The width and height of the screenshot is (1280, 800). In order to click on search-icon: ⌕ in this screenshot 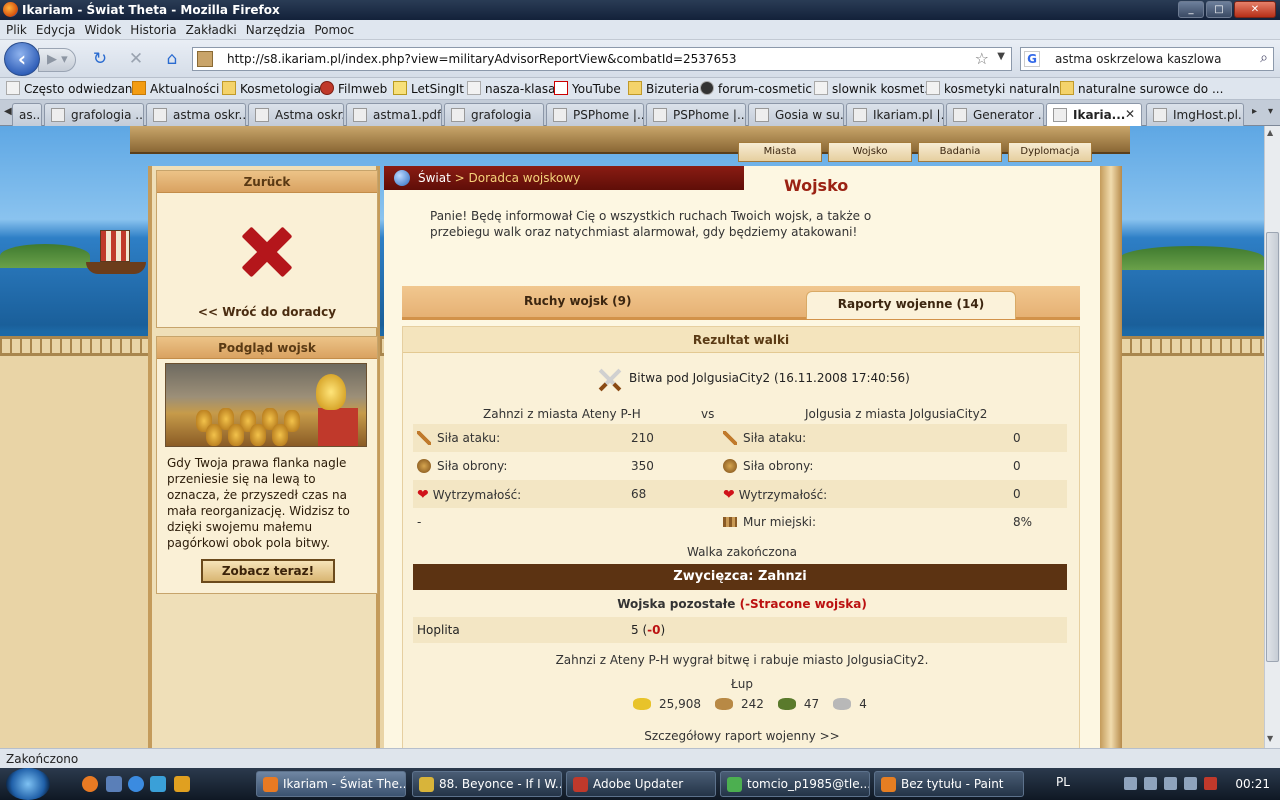, I will do `click(1264, 58)`.